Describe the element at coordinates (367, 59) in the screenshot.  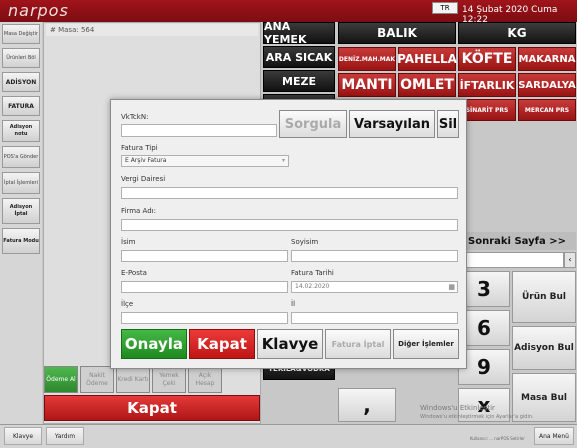
I see `product-deniz-mah-mak: DENİZ.MAH.MAK` at that location.